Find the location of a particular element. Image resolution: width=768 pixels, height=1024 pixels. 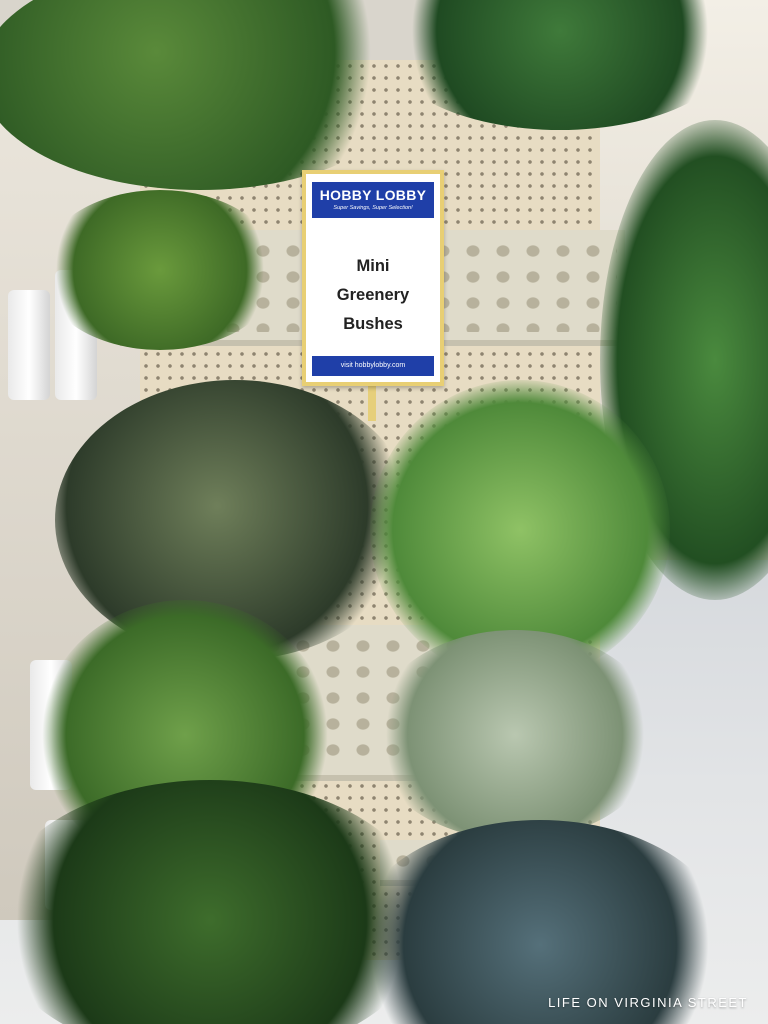

brand-tagline: Super Savings, Super Selection! is located at coordinates (373, 208).